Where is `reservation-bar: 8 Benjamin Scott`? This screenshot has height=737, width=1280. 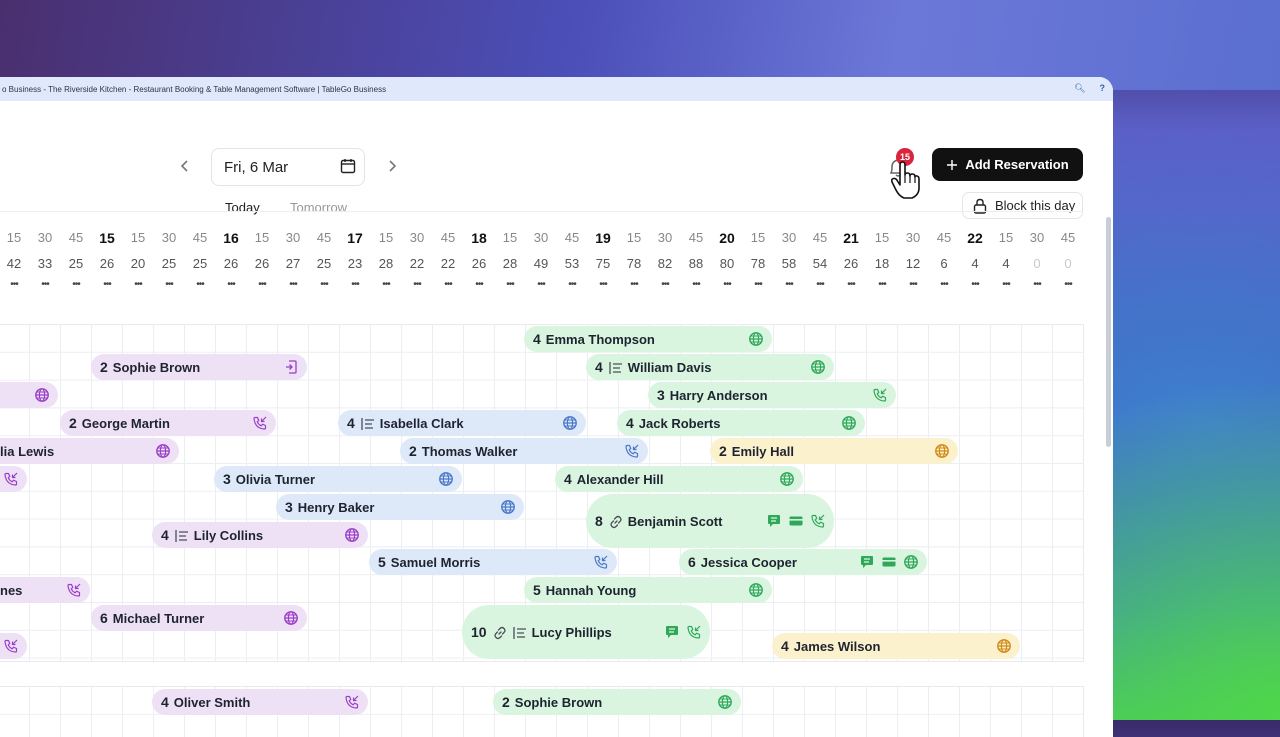 reservation-bar: 8 Benjamin Scott is located at coordinates (710, 521).